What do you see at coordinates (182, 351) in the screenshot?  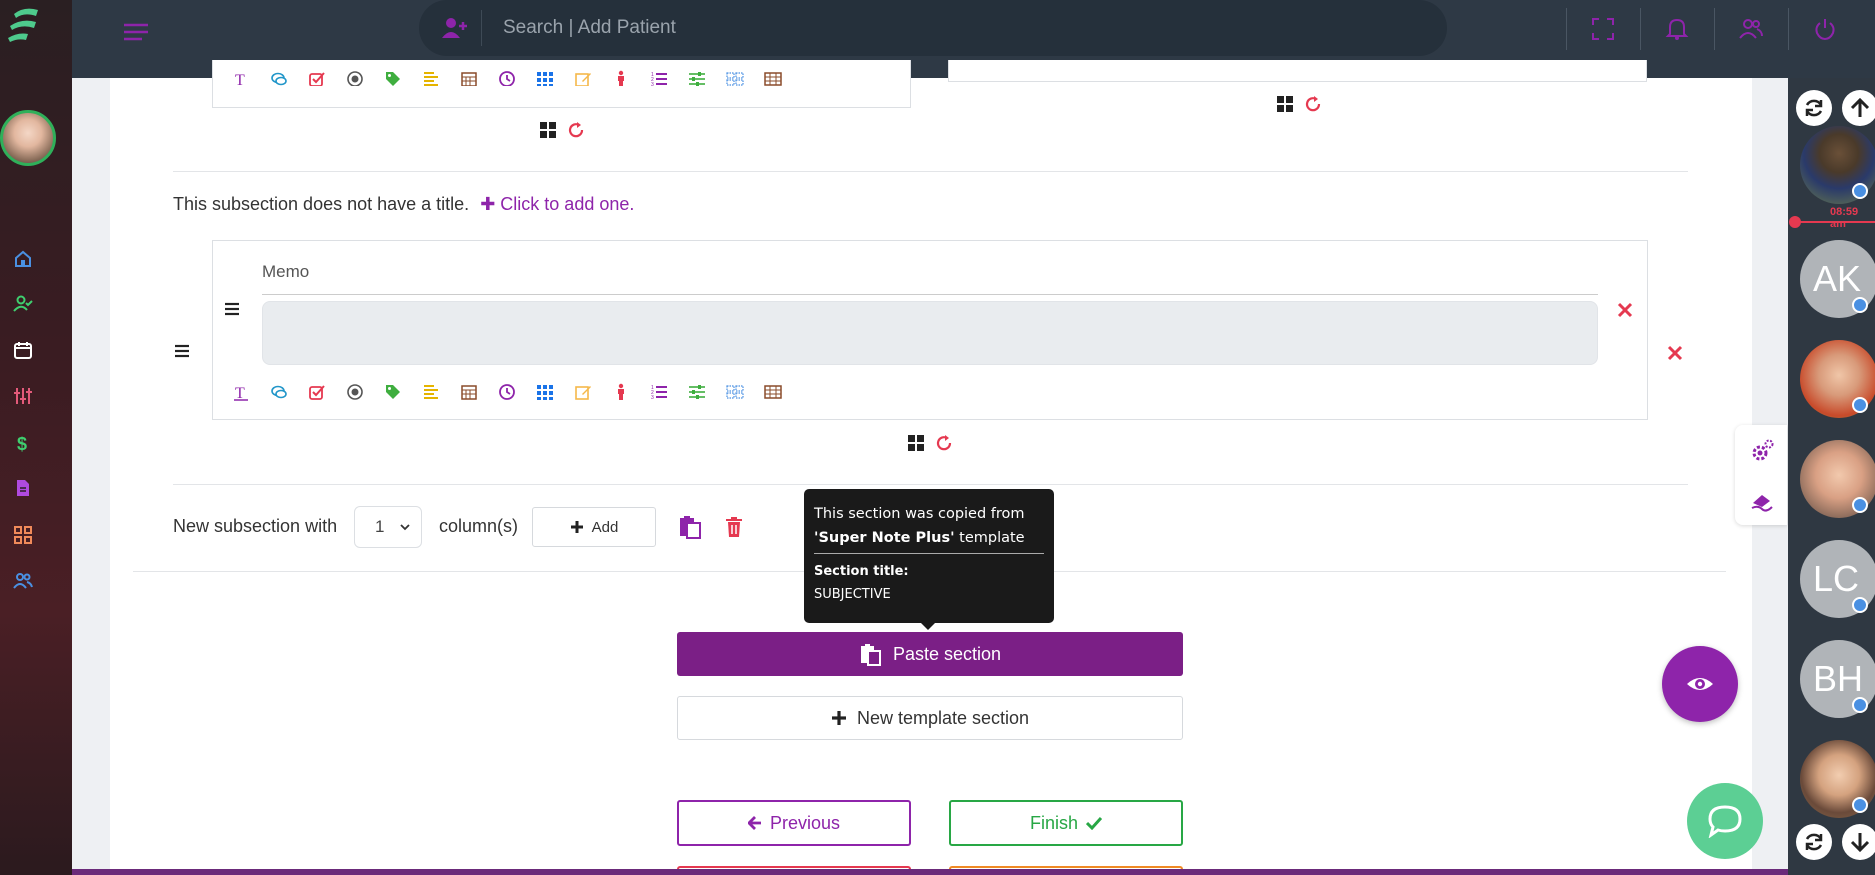 I see `drag-handle-icon` at bounding box center [182, 351].